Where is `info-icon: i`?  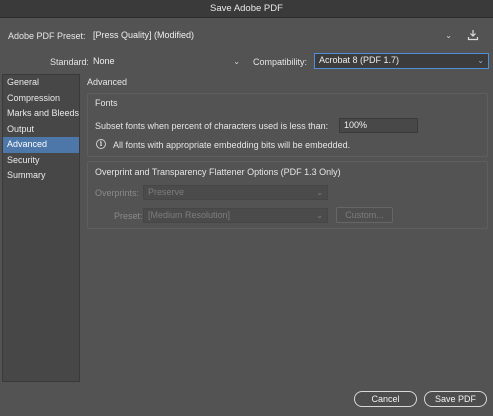 info-icon: i is located at coordinates (101, 144).